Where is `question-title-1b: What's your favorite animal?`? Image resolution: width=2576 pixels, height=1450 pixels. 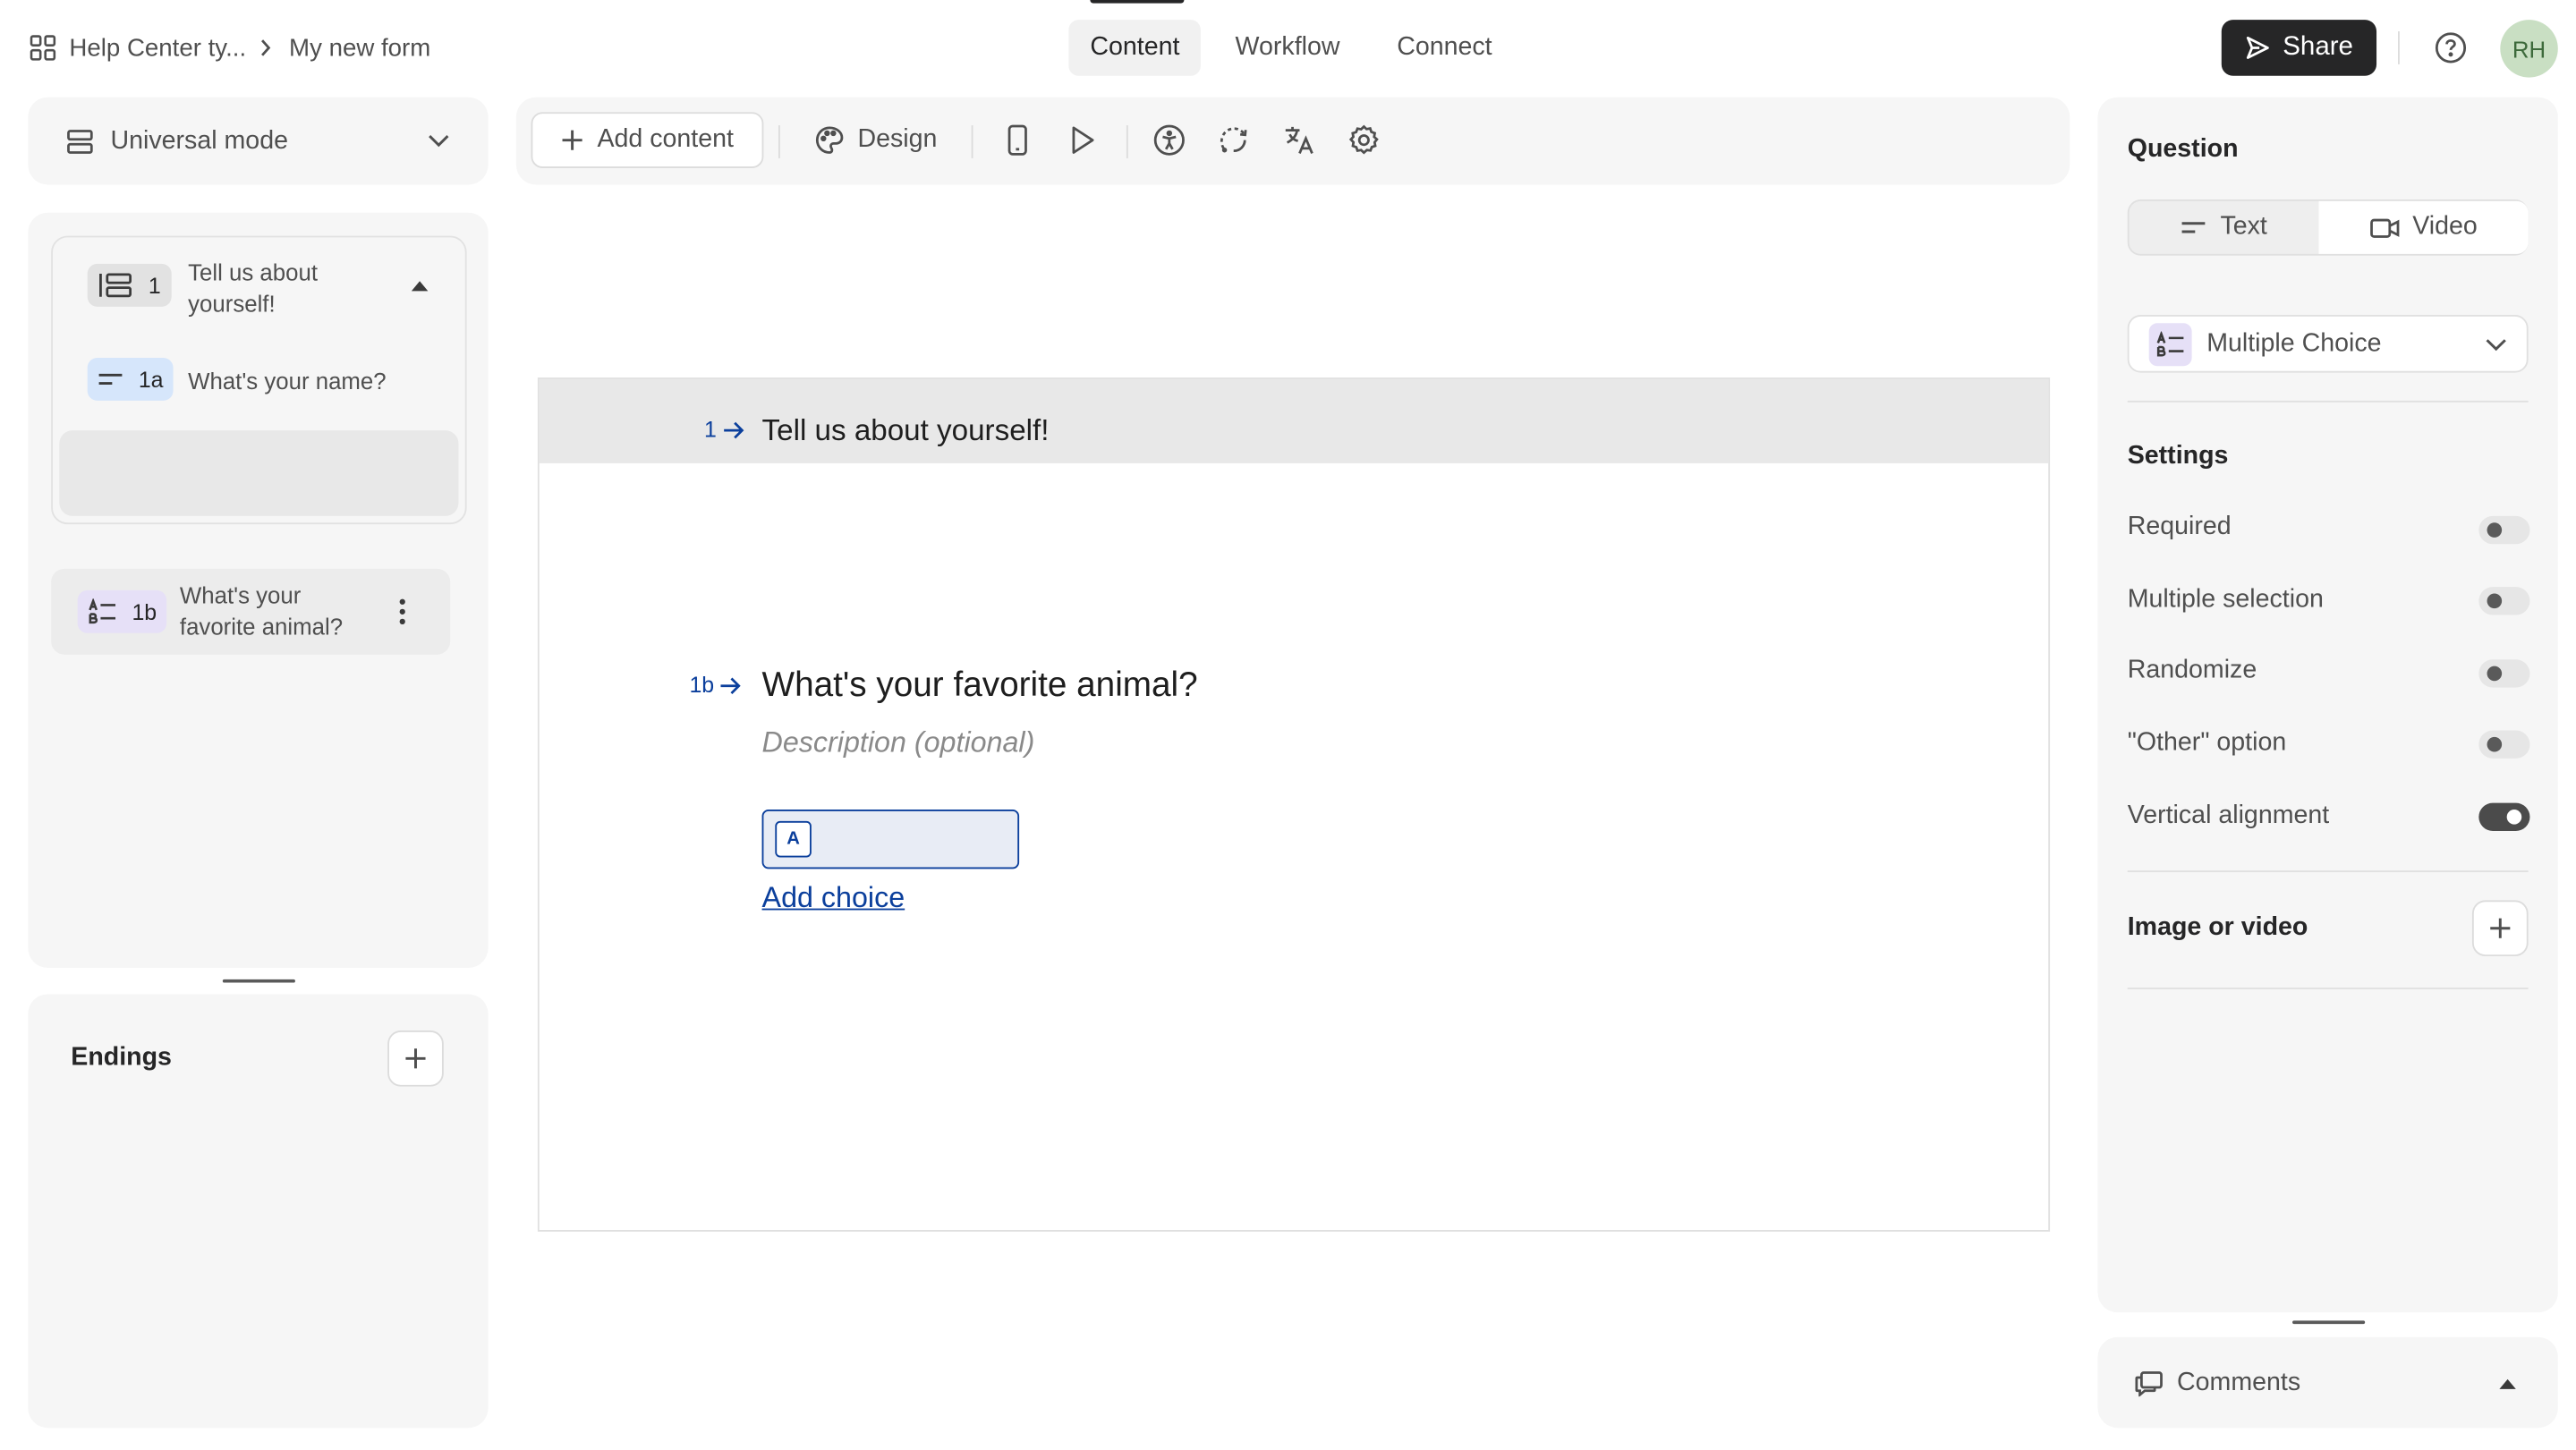
question-title-1b: What's your favorite animal? is located at coordinates (261, 610).